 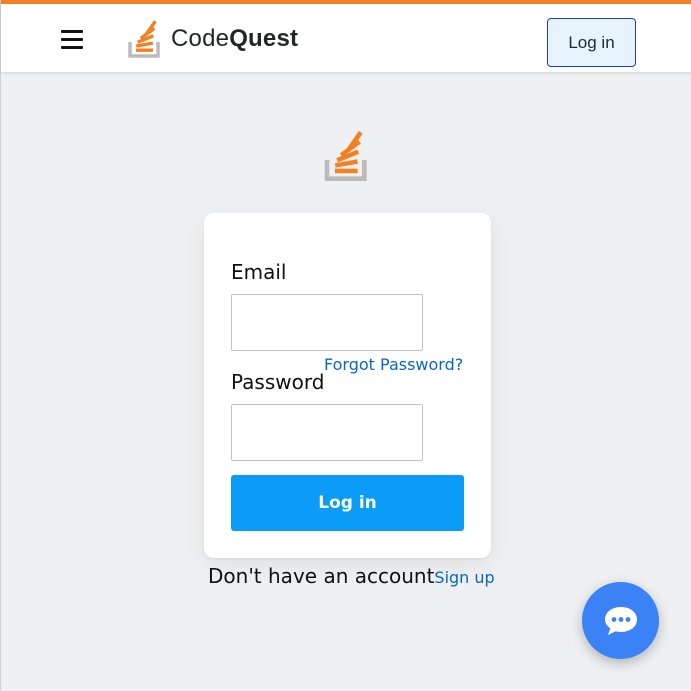 I want to click on email-field, so click(x=327, y=322).